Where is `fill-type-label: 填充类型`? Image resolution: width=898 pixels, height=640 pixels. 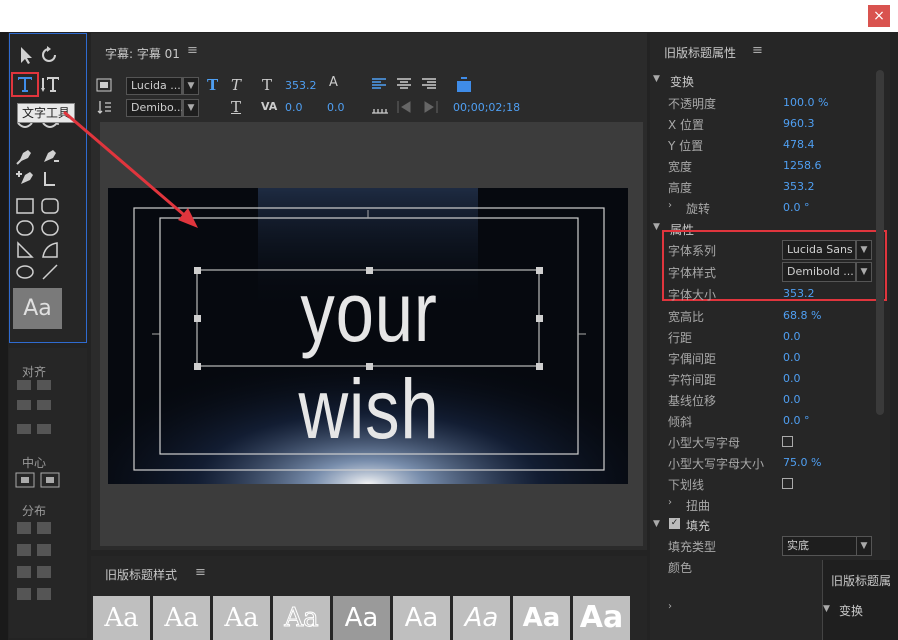 fill-type-label: 填充类型 is located at coordinates (692, 547).